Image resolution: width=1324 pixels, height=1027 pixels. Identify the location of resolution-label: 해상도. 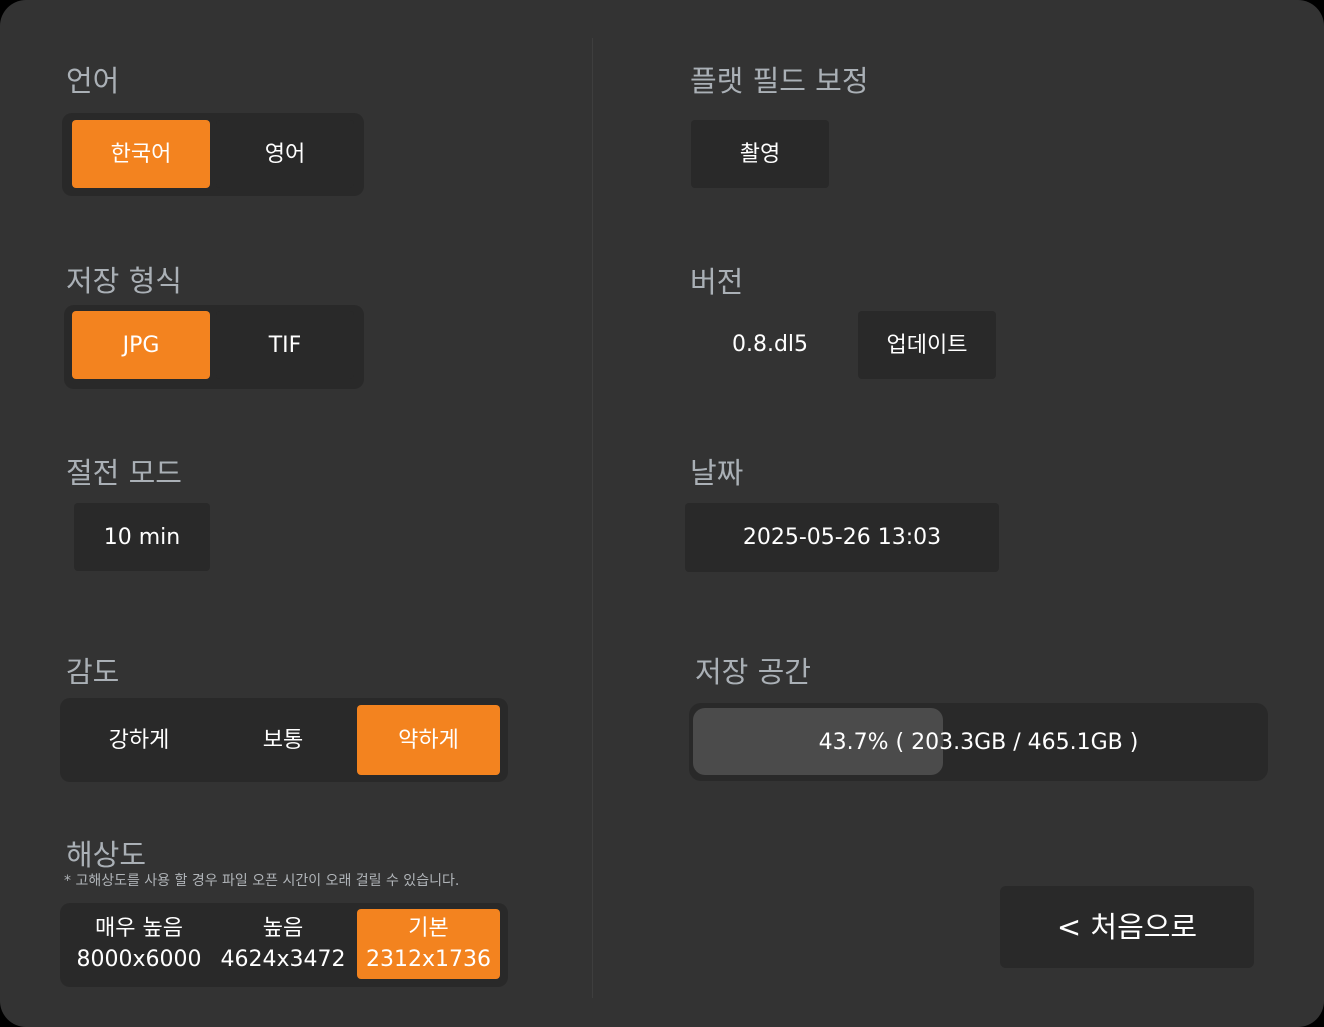
(106, 855).